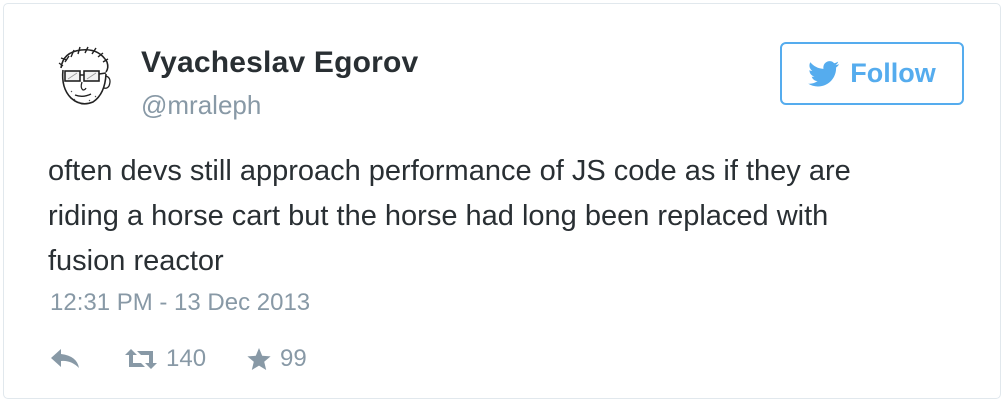 The height and width of the screenshot is (404, 1008). Describe the element at coordinates (279, 63) in the screenshot. I see `user-display-name: Vyacheslav Egorov` at that location.